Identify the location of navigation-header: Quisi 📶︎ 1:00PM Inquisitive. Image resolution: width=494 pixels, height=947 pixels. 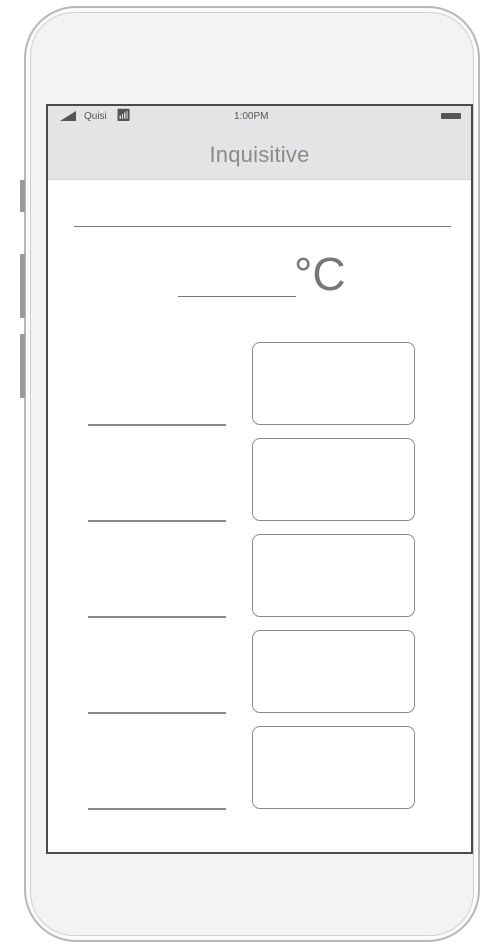
(259, 143).